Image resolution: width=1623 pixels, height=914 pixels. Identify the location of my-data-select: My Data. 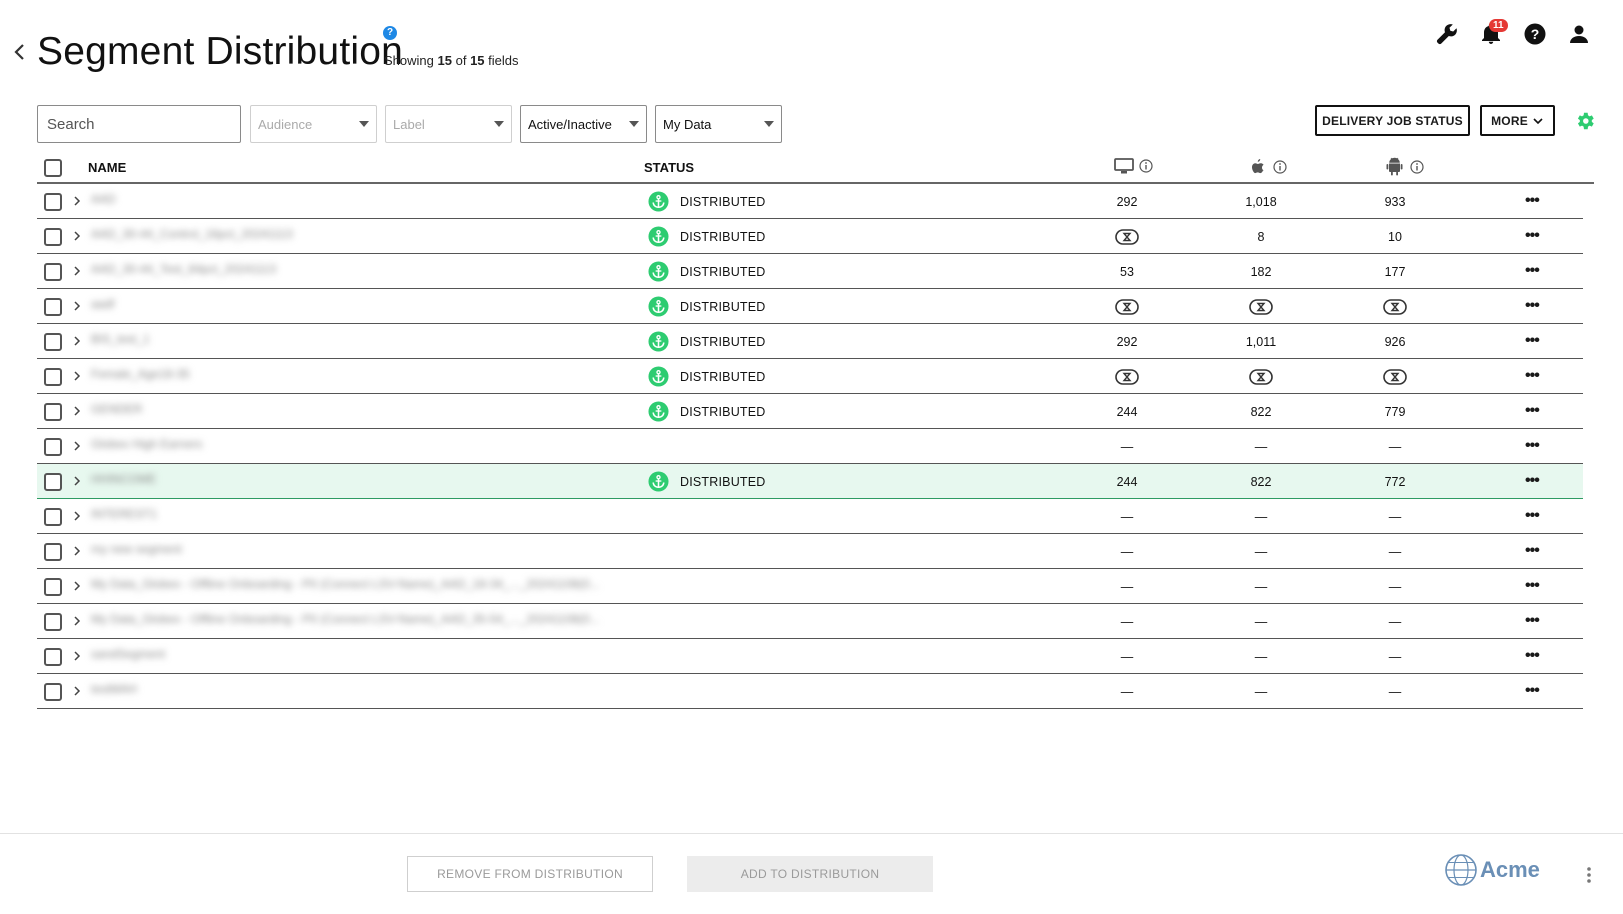
(718, 124).